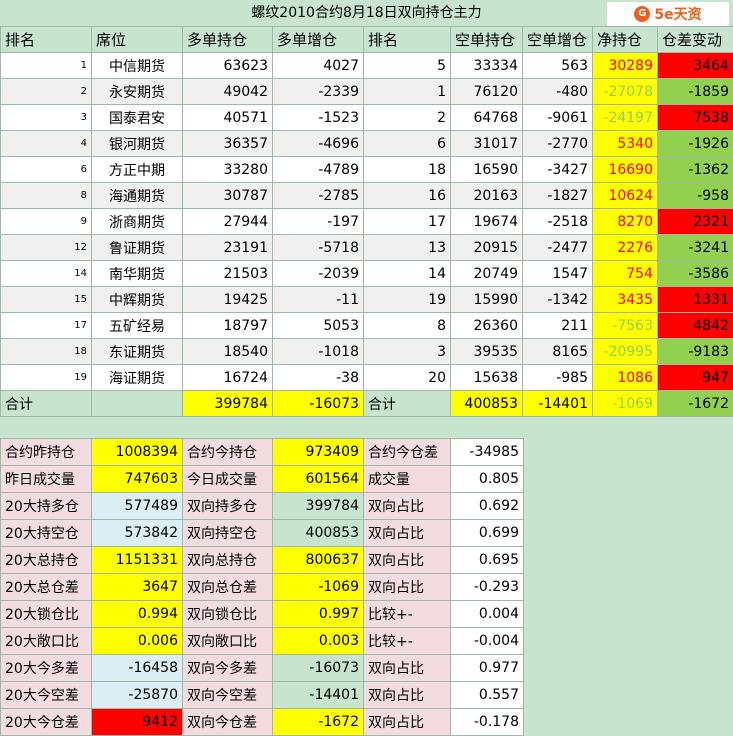 The width and height of the screenshot is (733, 736). I want to click on summary-value-b: -16073, so click(318, 668).